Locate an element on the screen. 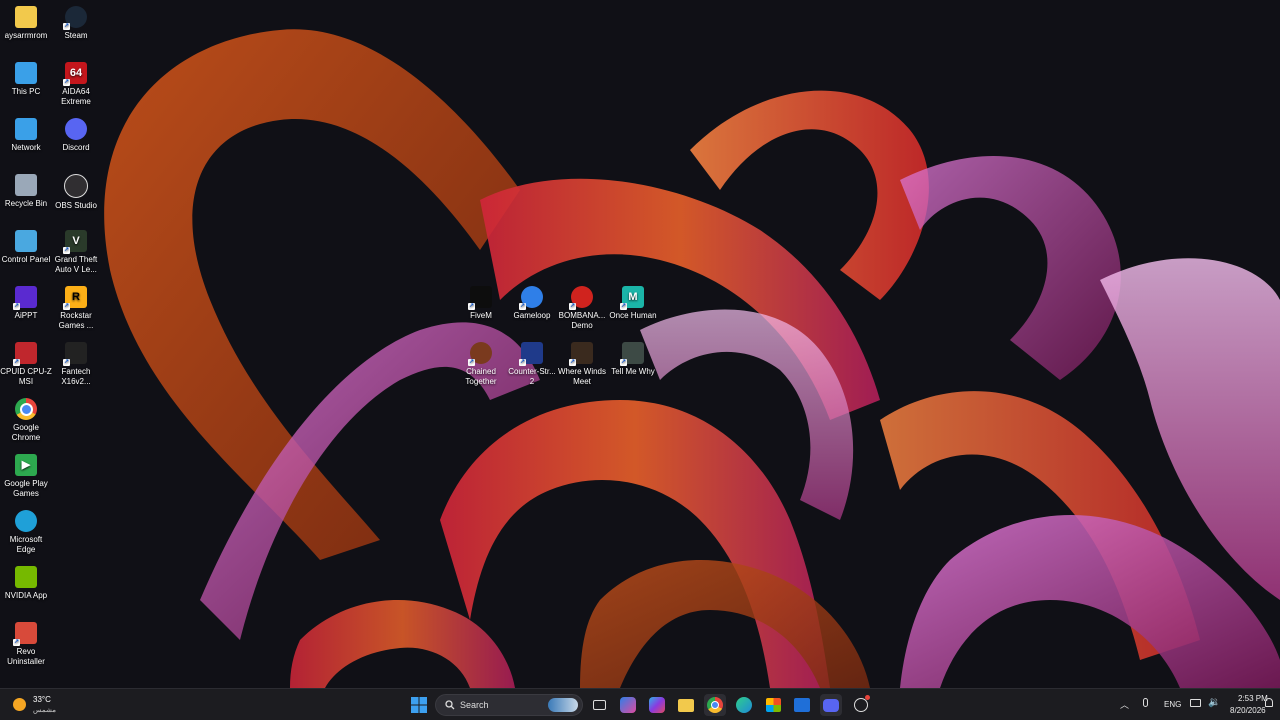 The height and width of the screenshot is (720, 1280). obs-taskbar-button is located at coordinates (861, 705).